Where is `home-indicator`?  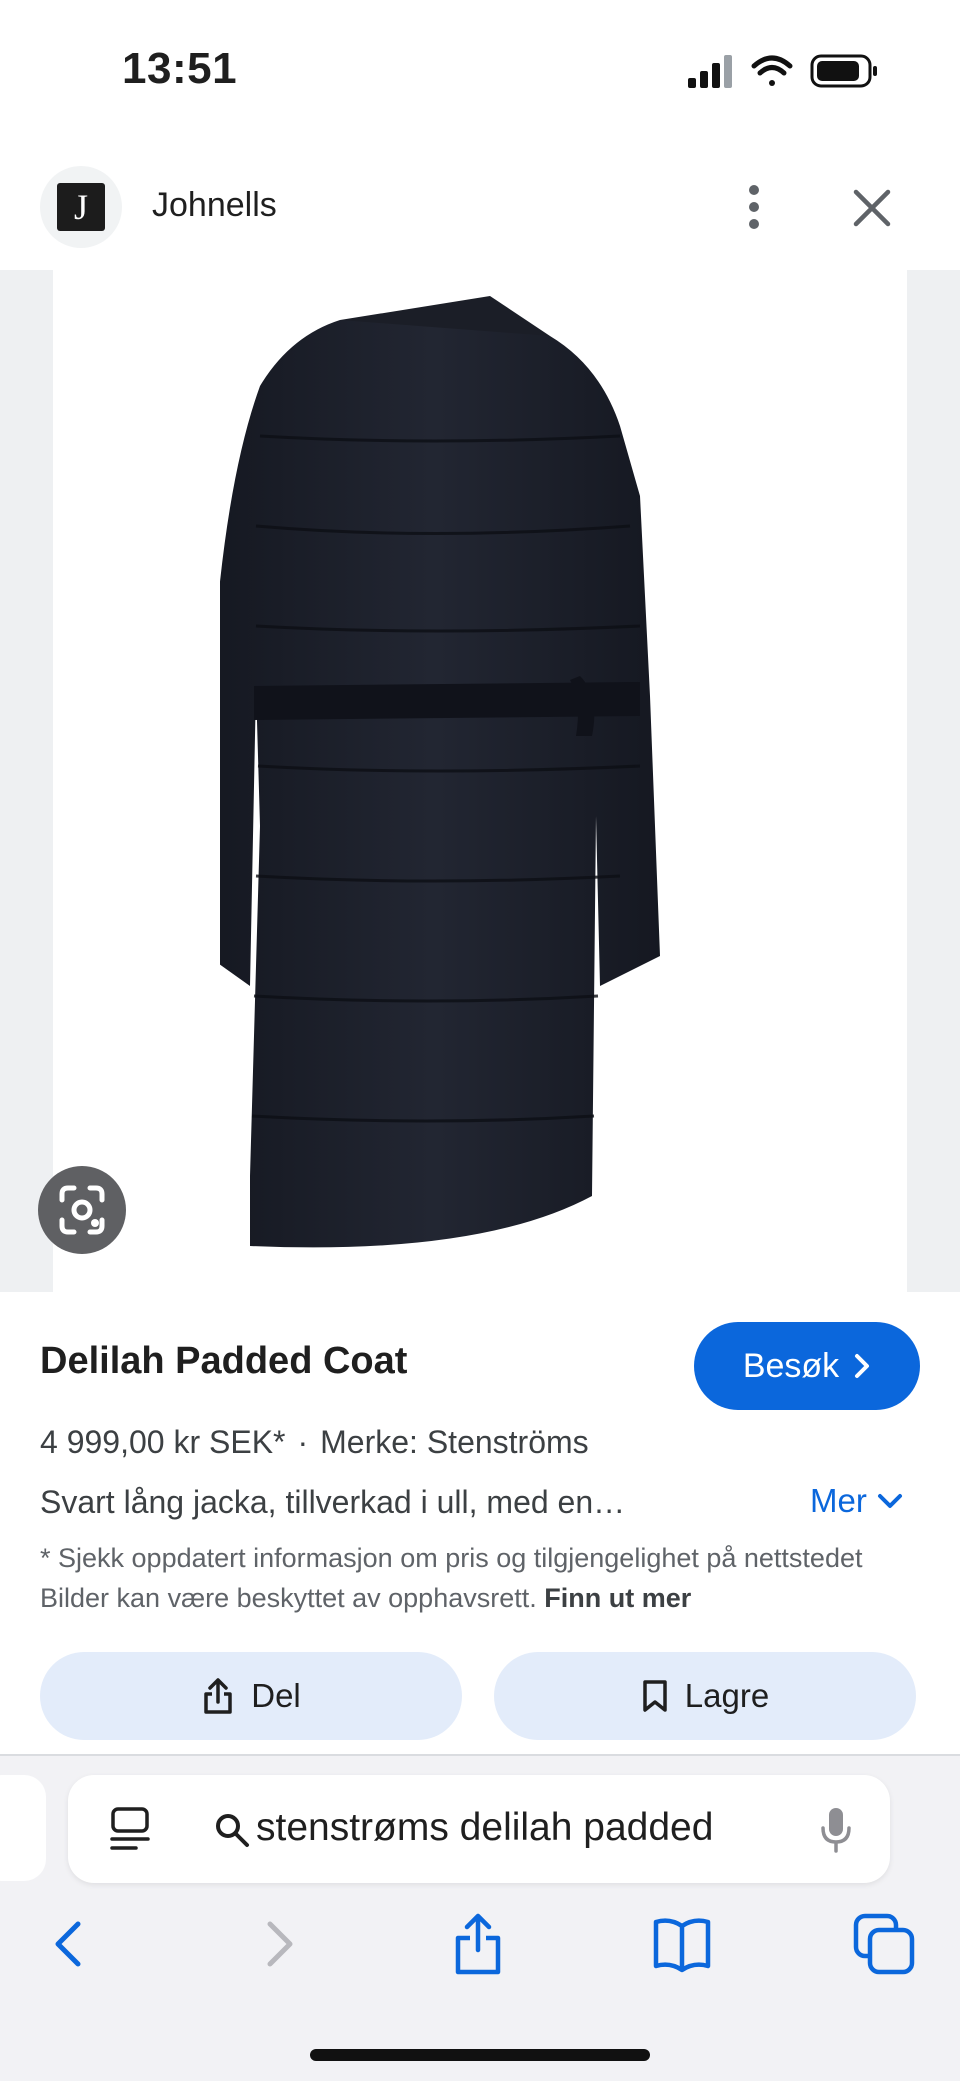 home-indicator is located at coordinates (480, 2055).